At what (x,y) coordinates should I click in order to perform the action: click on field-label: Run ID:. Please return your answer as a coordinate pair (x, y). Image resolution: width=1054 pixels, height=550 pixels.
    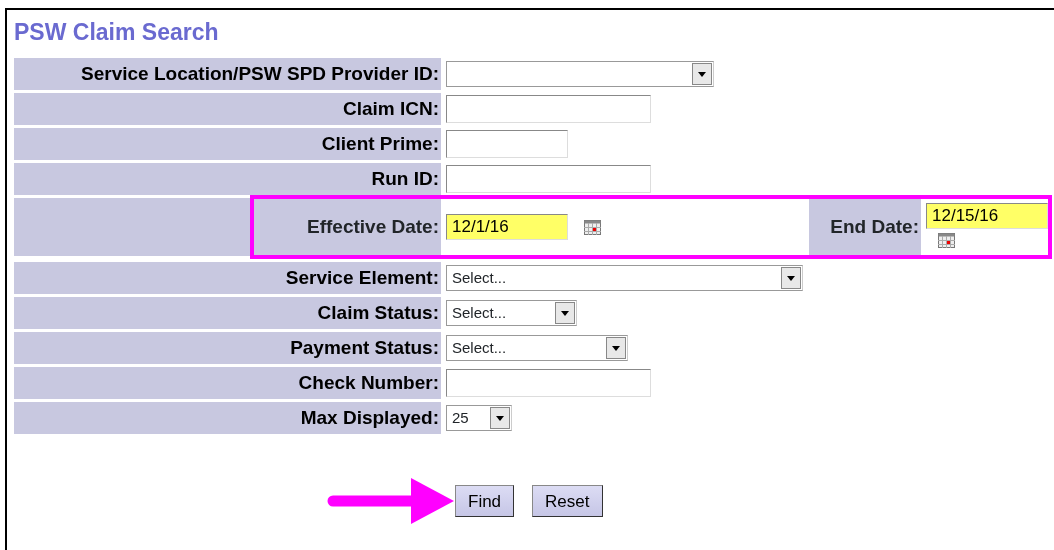
    Looking at the image, I should click on (227, 179).